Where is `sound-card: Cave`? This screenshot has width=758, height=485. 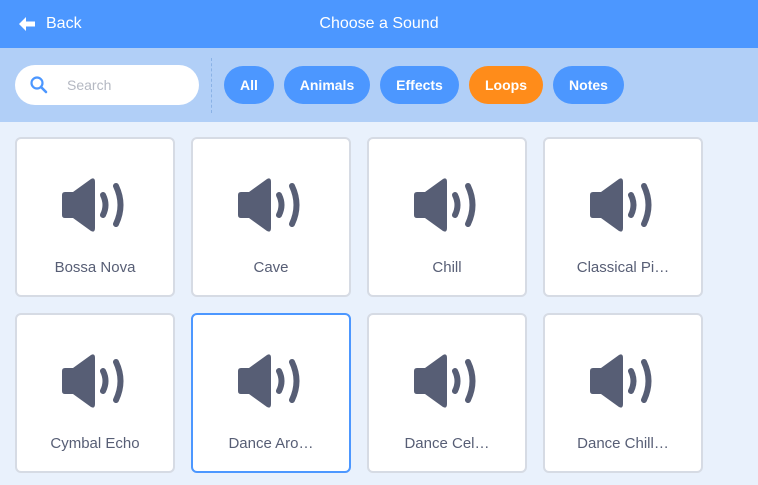
sound-card: Cave is located at coordinates (271, 217).